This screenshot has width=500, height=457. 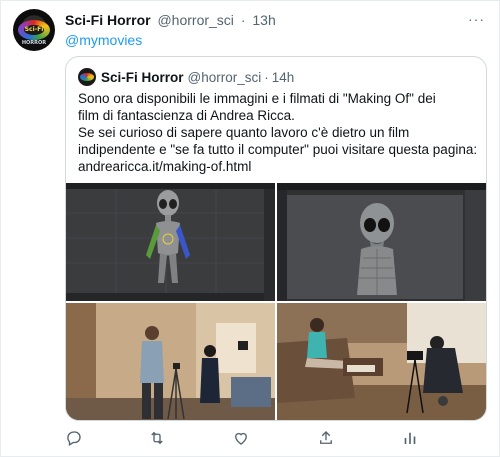 I want to click on quoted-text-line: film di fantascienza di Andrea Ricca., so click(x=186, y=115).